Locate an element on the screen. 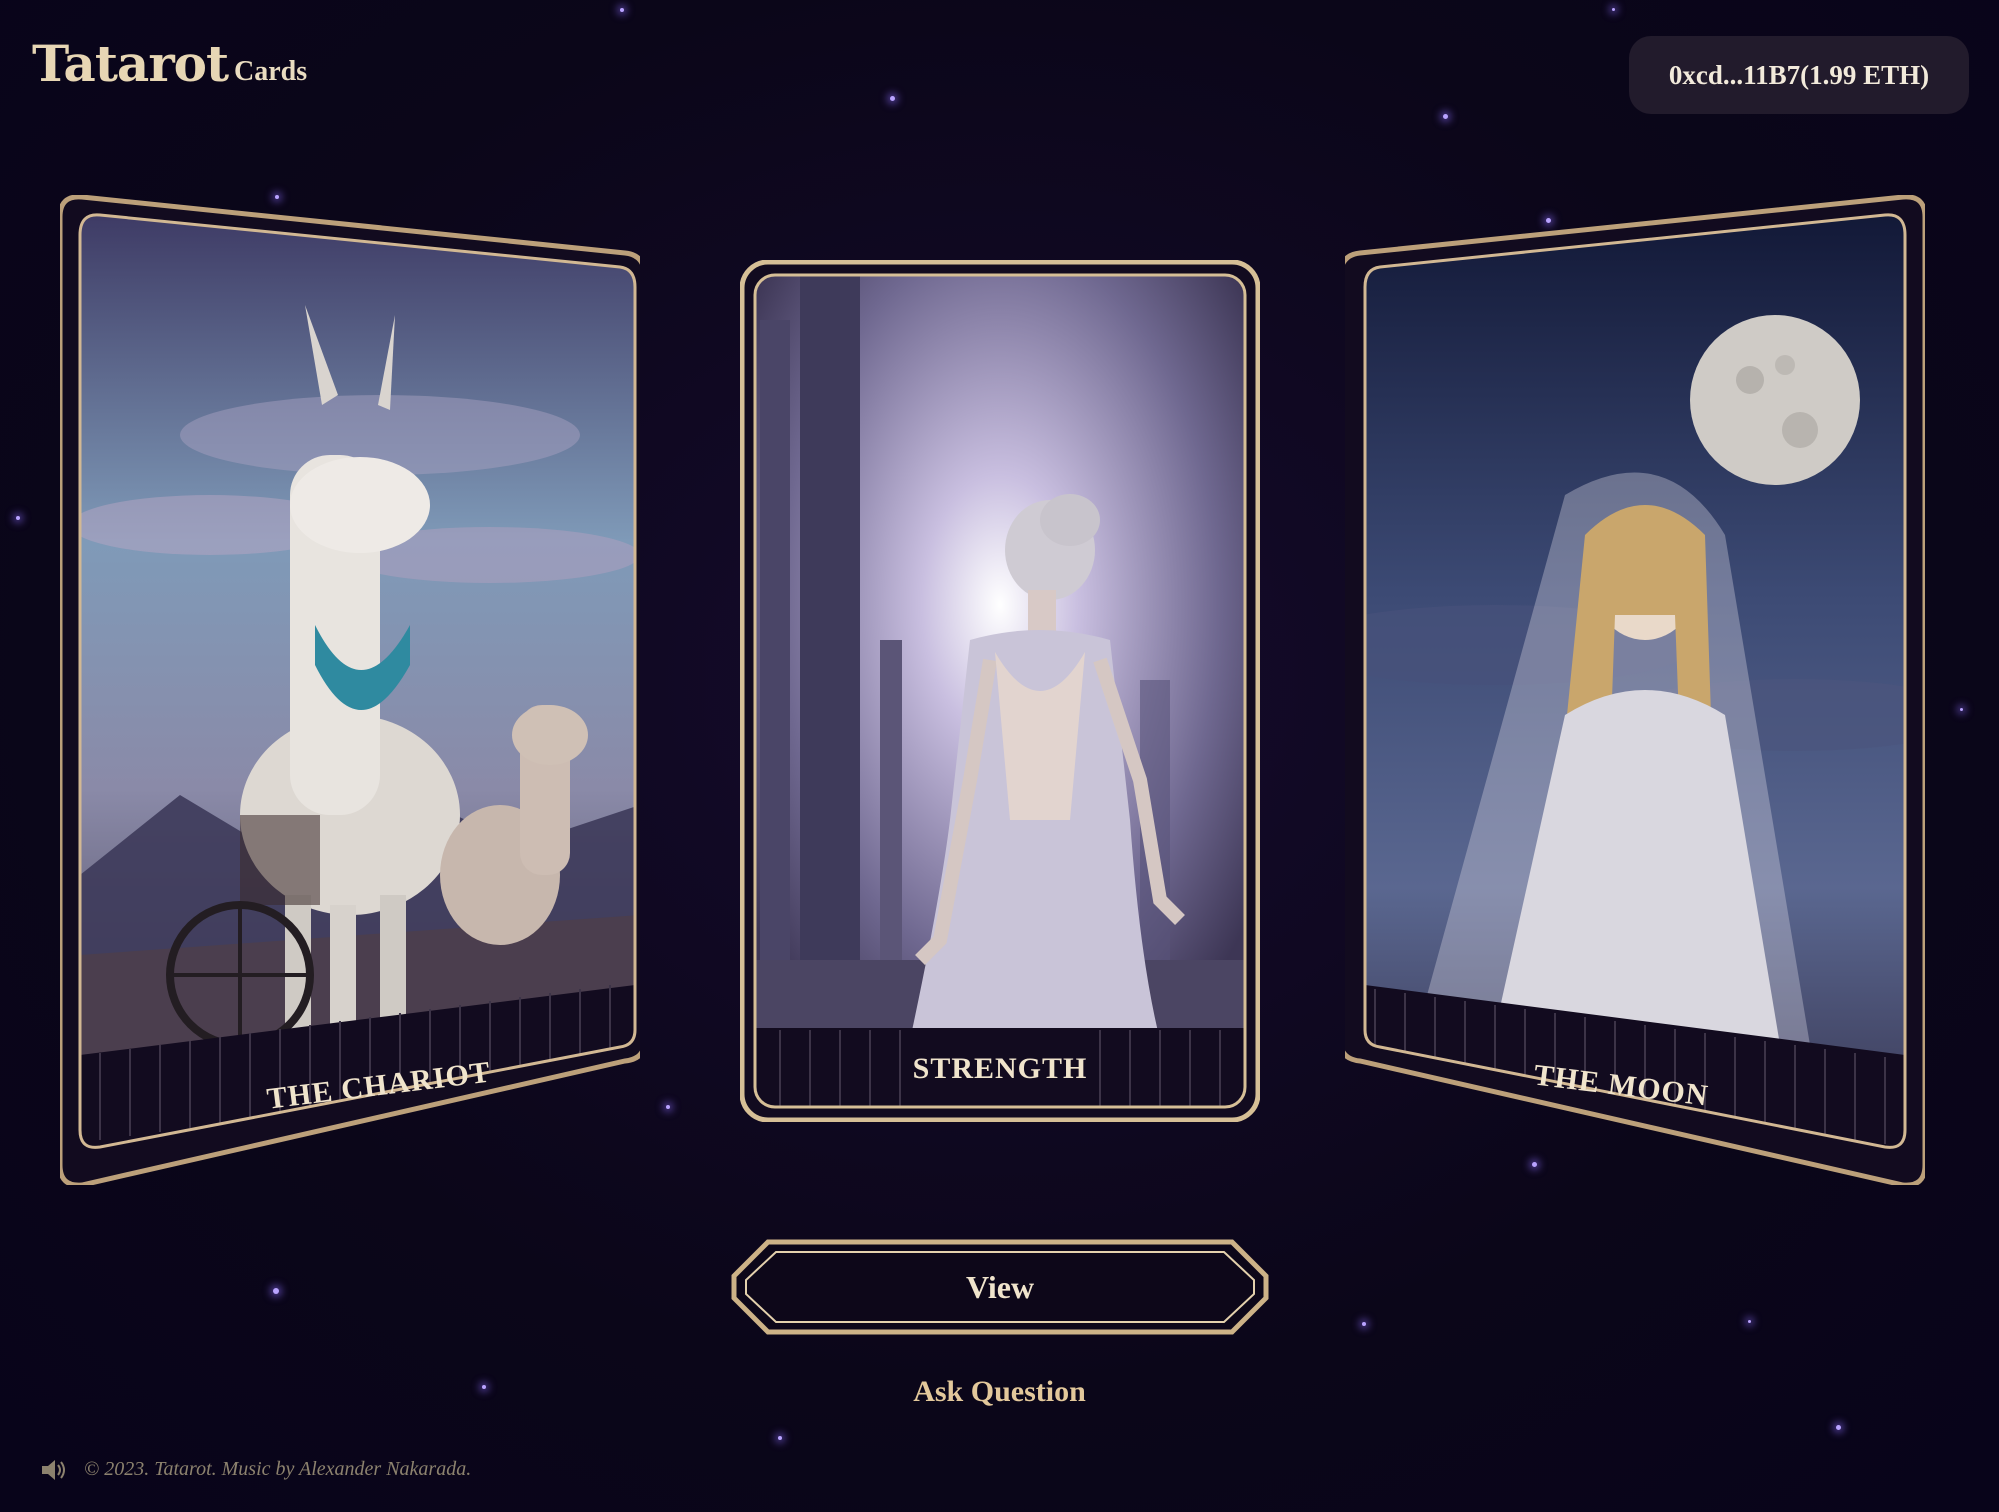 The height and width of the screenshot is (1512, 1999). card-strength-art: STRENGTH is located at coordinates (1000, 691).